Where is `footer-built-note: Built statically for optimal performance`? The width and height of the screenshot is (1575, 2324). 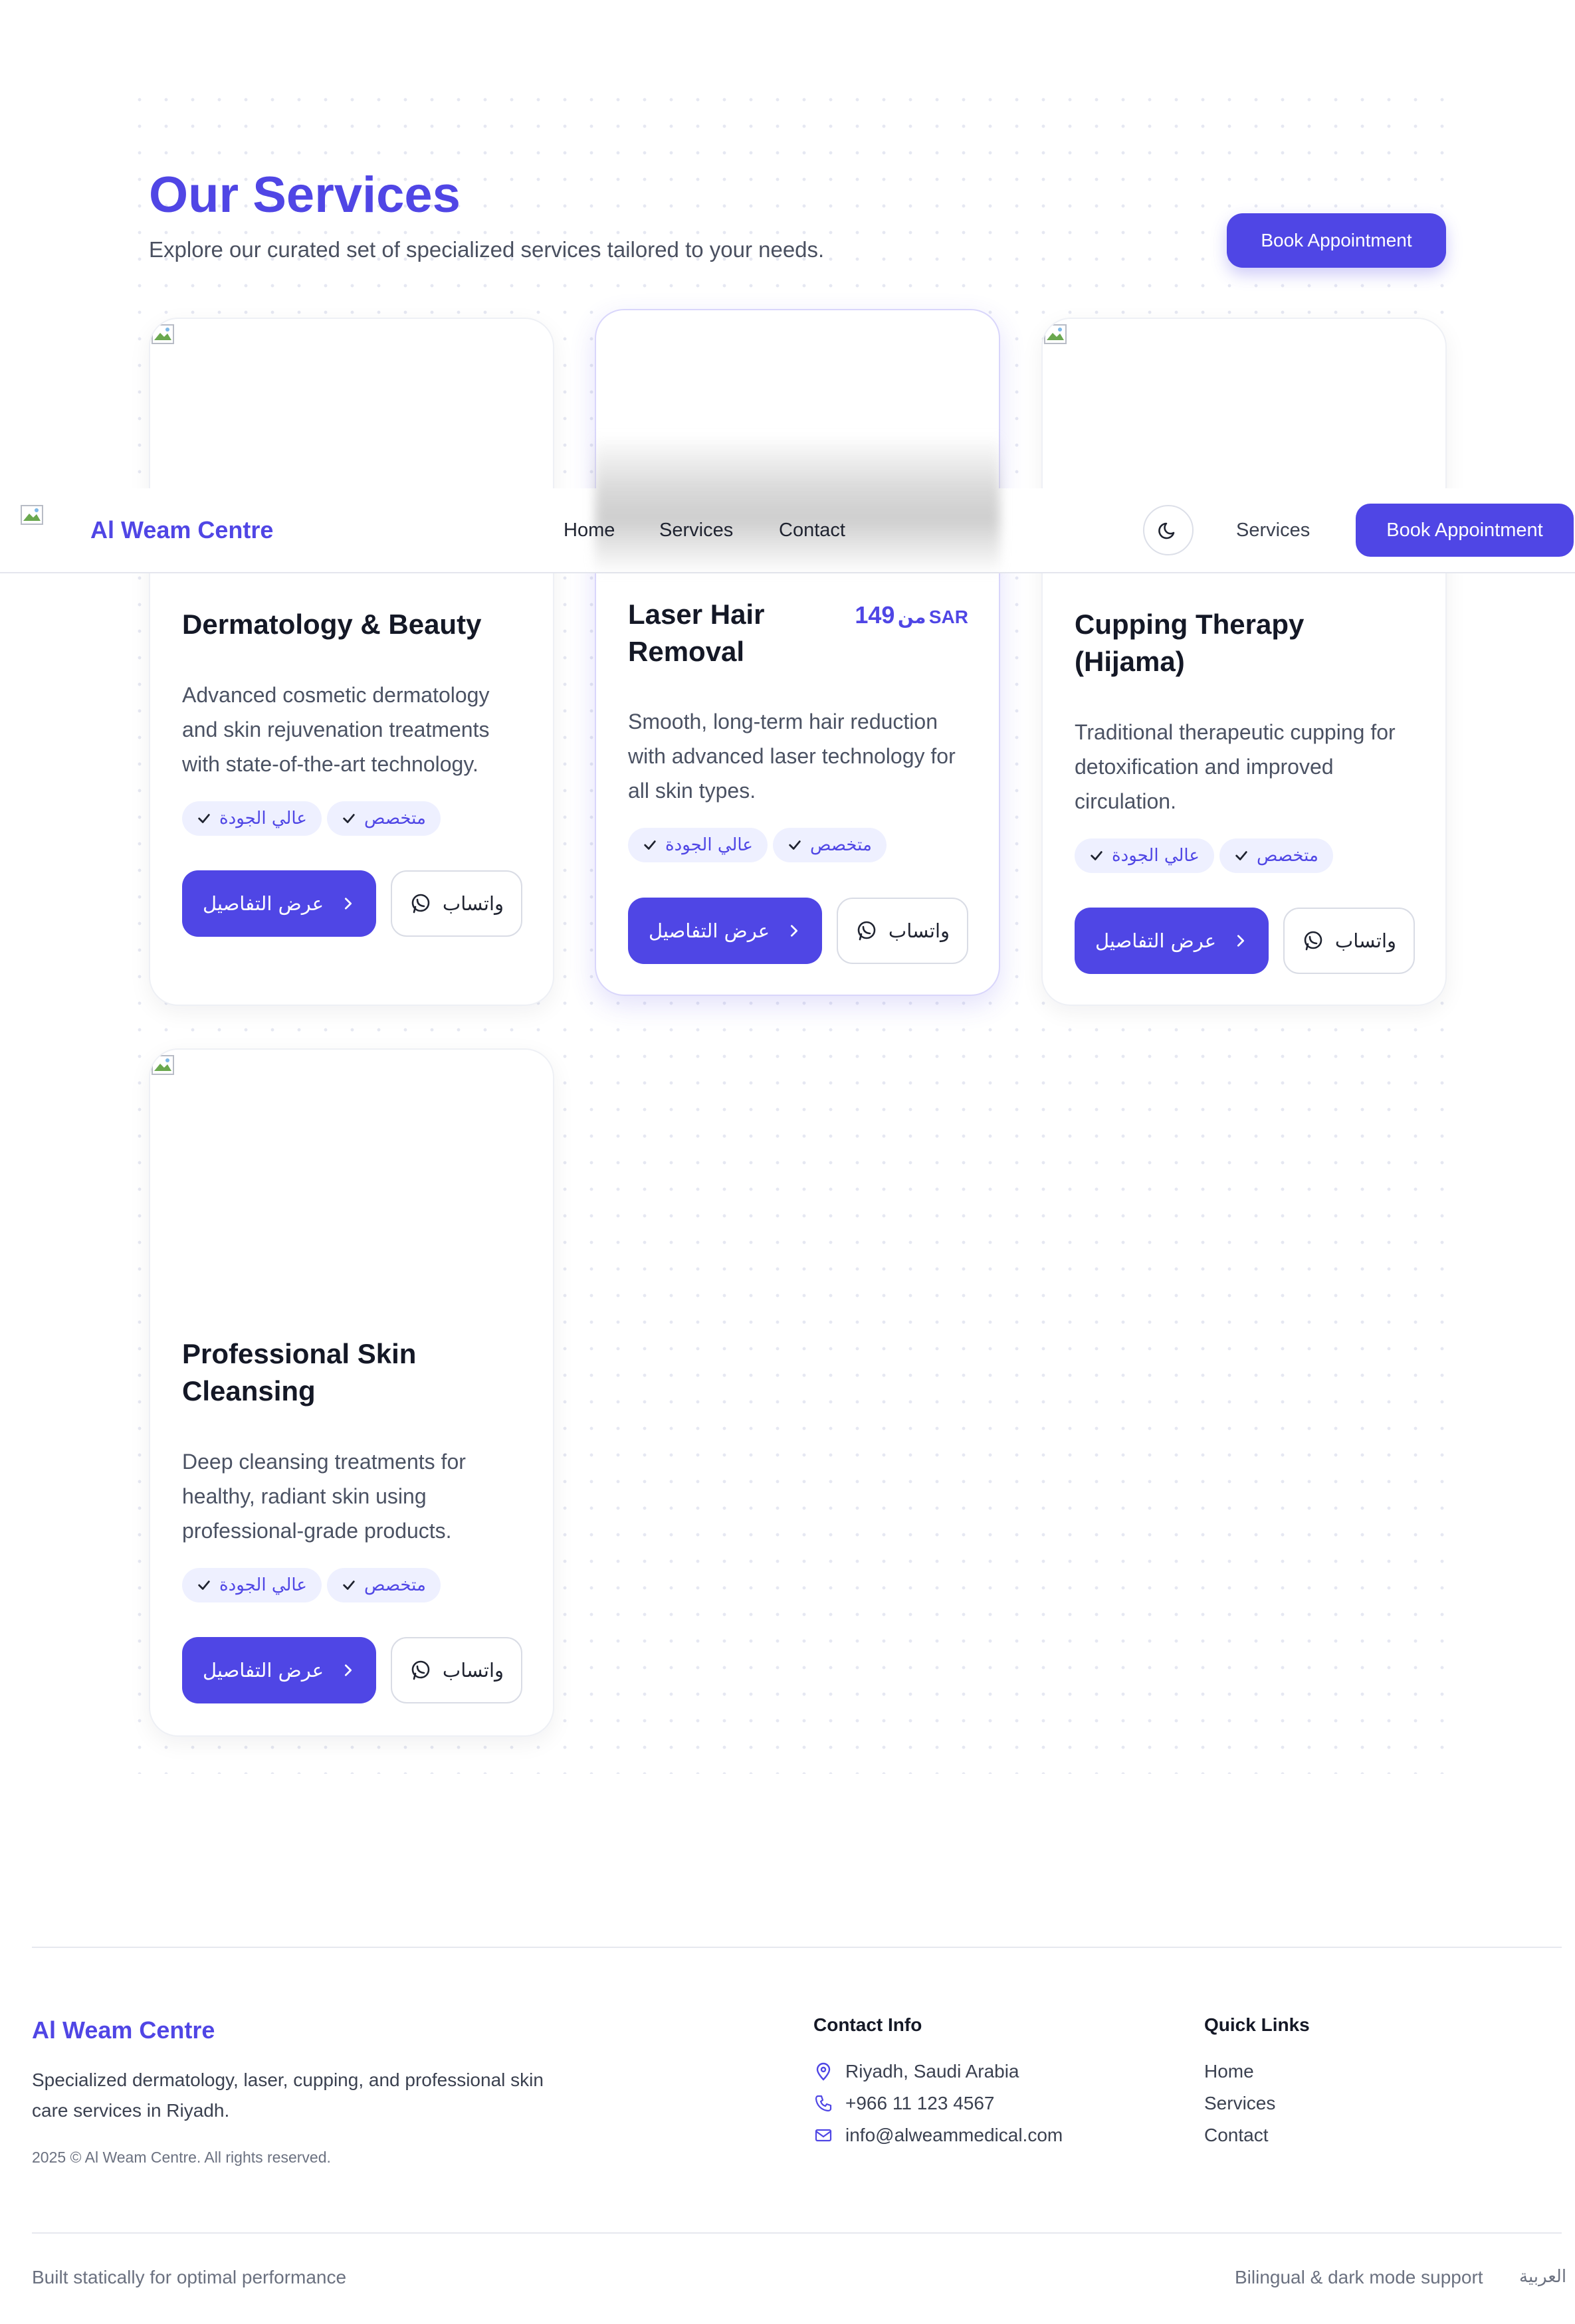
footer-built-note: Built statically for optimal performance is located at coordinates (189, 2277).